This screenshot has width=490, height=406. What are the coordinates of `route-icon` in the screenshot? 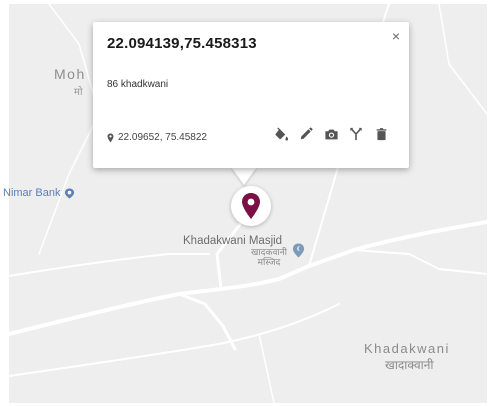 It's located at (356, 134).